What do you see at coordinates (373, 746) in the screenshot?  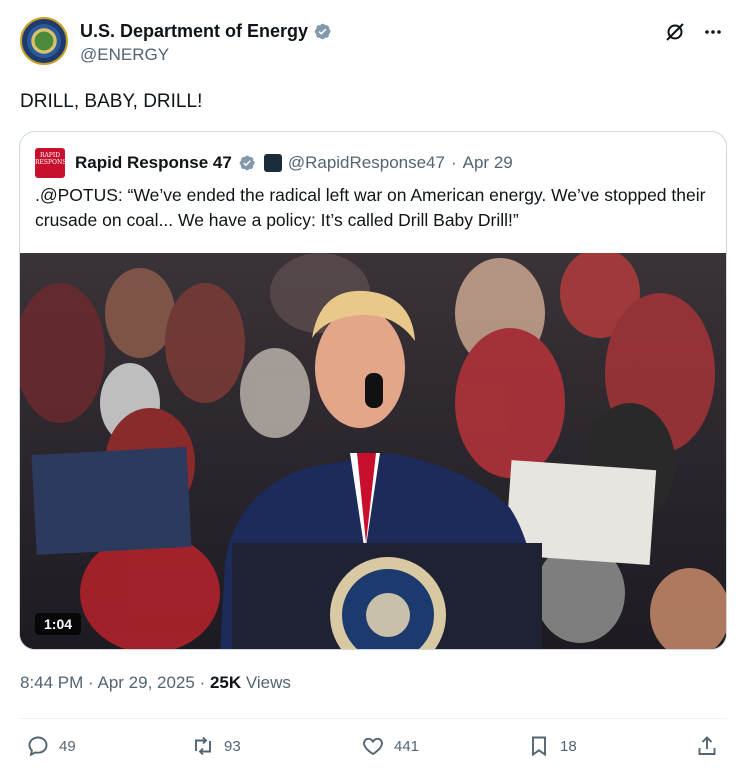 I see `heart-icon` at bounding box center [373, 746].